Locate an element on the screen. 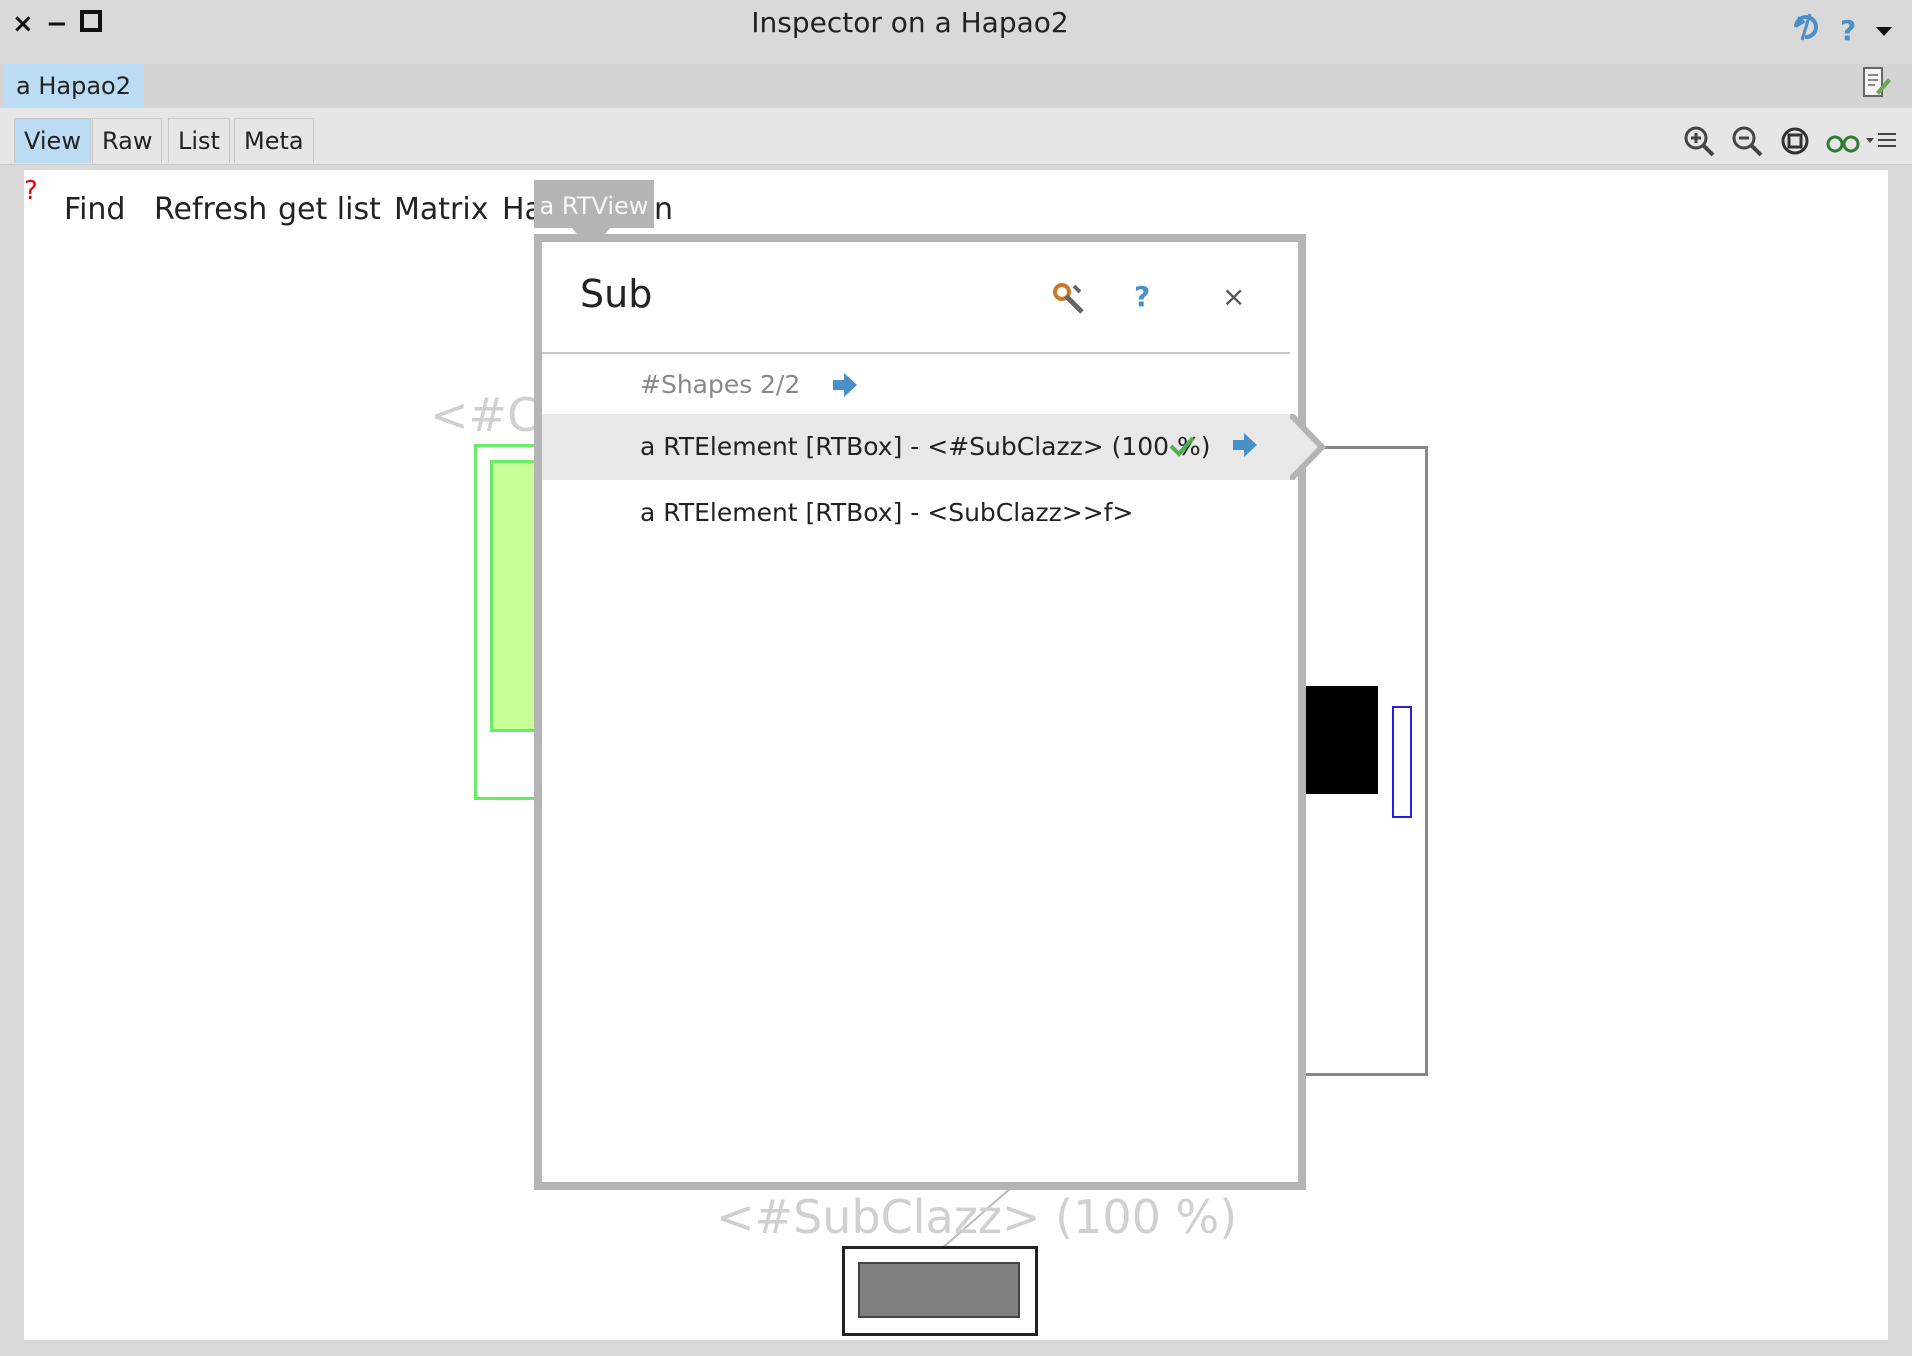  check-icon is located at coordinates (1182, 448).